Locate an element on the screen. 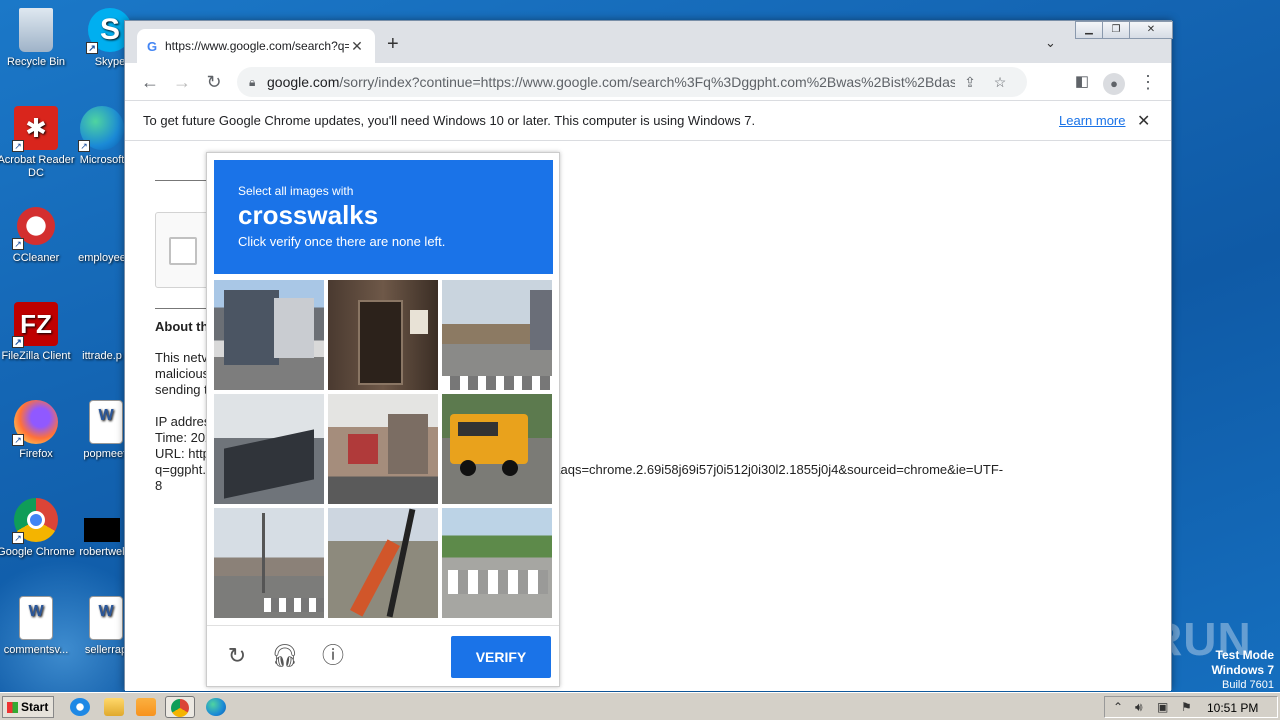 Image resolution: width=1280 pixels, height=720 pixels. start-label: Start is located at coordinates (35, 707).